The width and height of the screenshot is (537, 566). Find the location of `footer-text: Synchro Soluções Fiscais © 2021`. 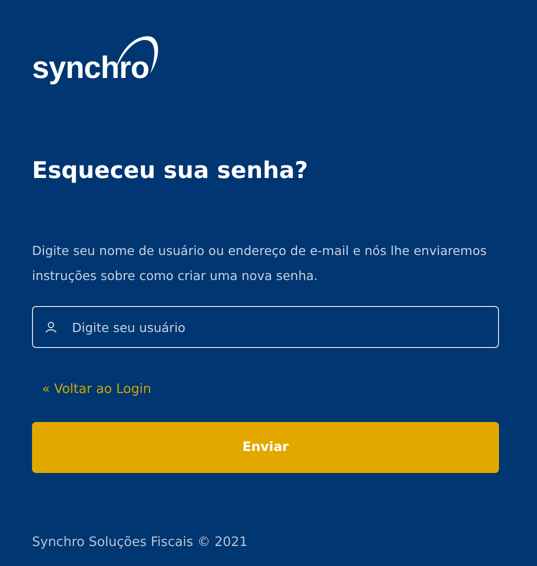

footer-text: Synchro Soluções Fiscais © 2021 is located at coordinates (140, 542).